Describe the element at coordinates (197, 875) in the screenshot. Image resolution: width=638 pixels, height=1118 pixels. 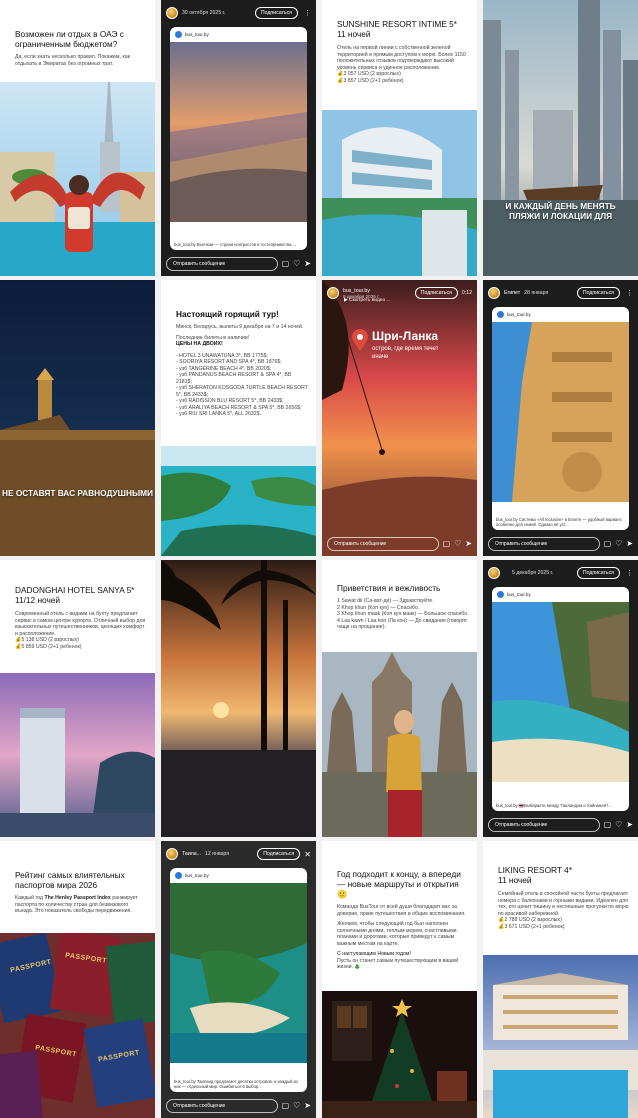
I see `account-name: bus_tour.by` at that location.